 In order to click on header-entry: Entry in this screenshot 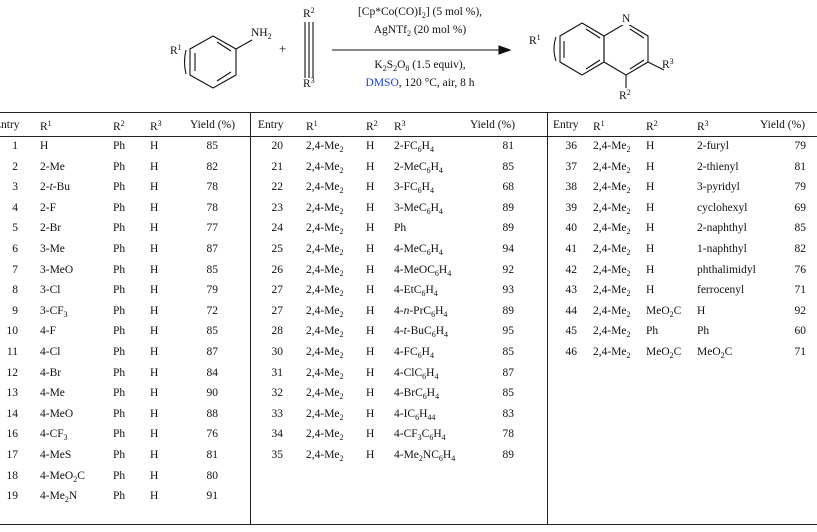, I will do `click(271, 125)`.